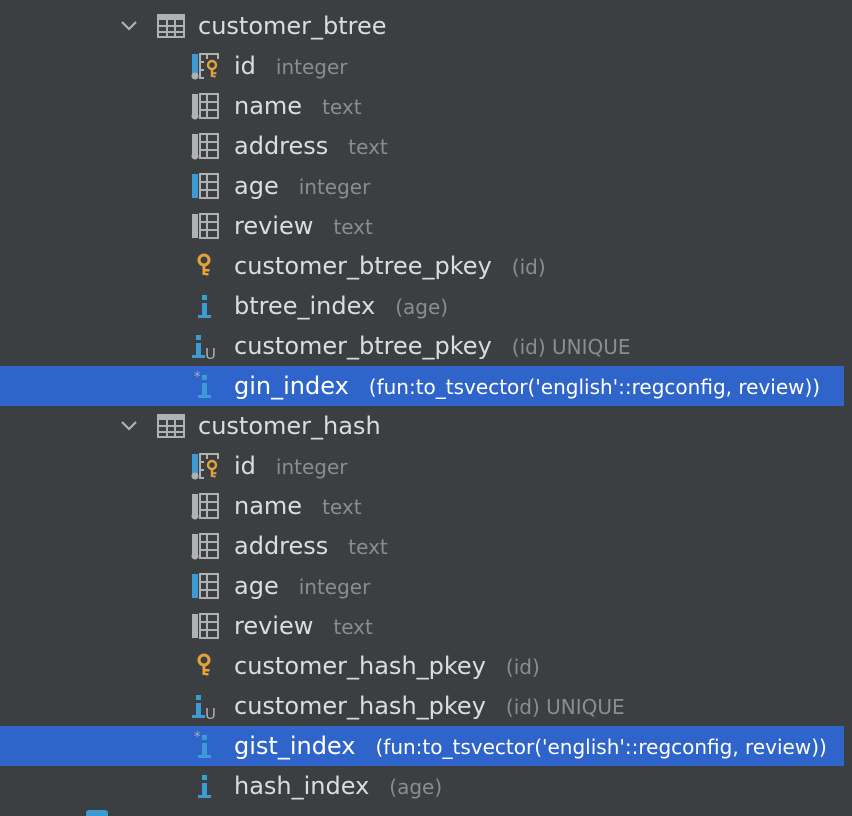  Describe the element at coordinates (341, 306) in the screenshot. I see `node-label: btree_index (age)` at that location.